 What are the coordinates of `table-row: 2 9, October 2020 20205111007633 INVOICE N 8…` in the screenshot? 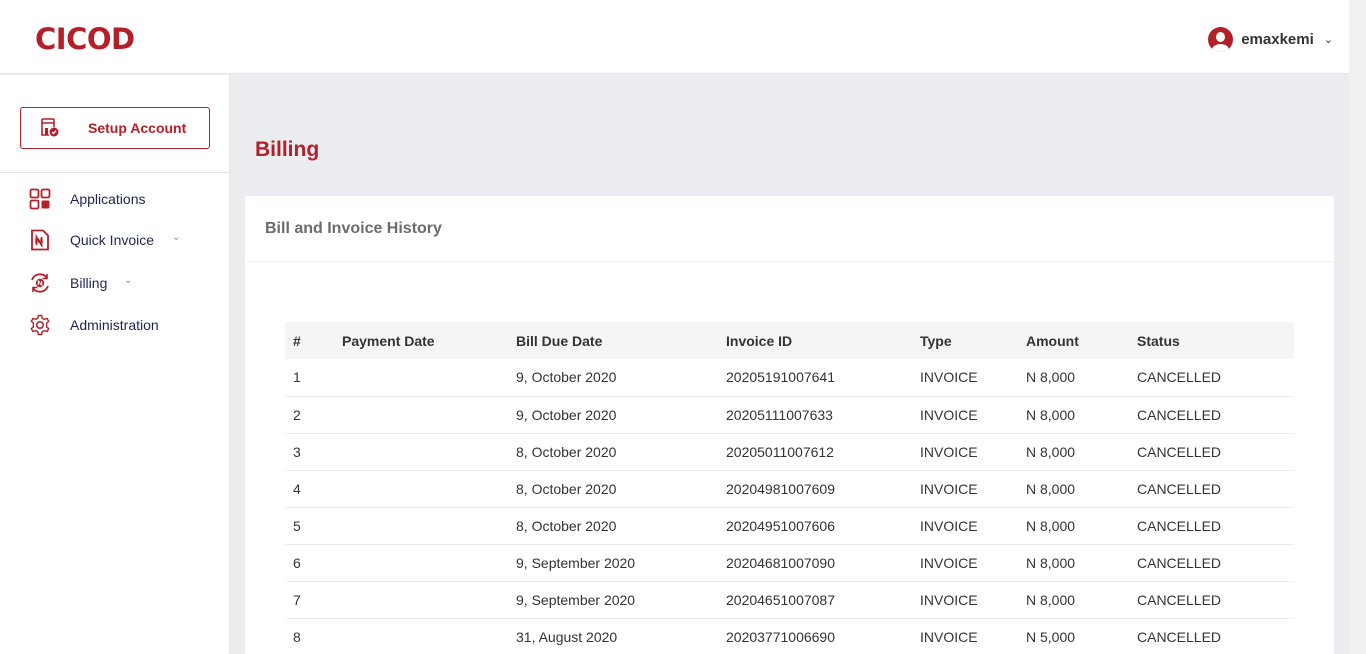 It's located at (789, 415).